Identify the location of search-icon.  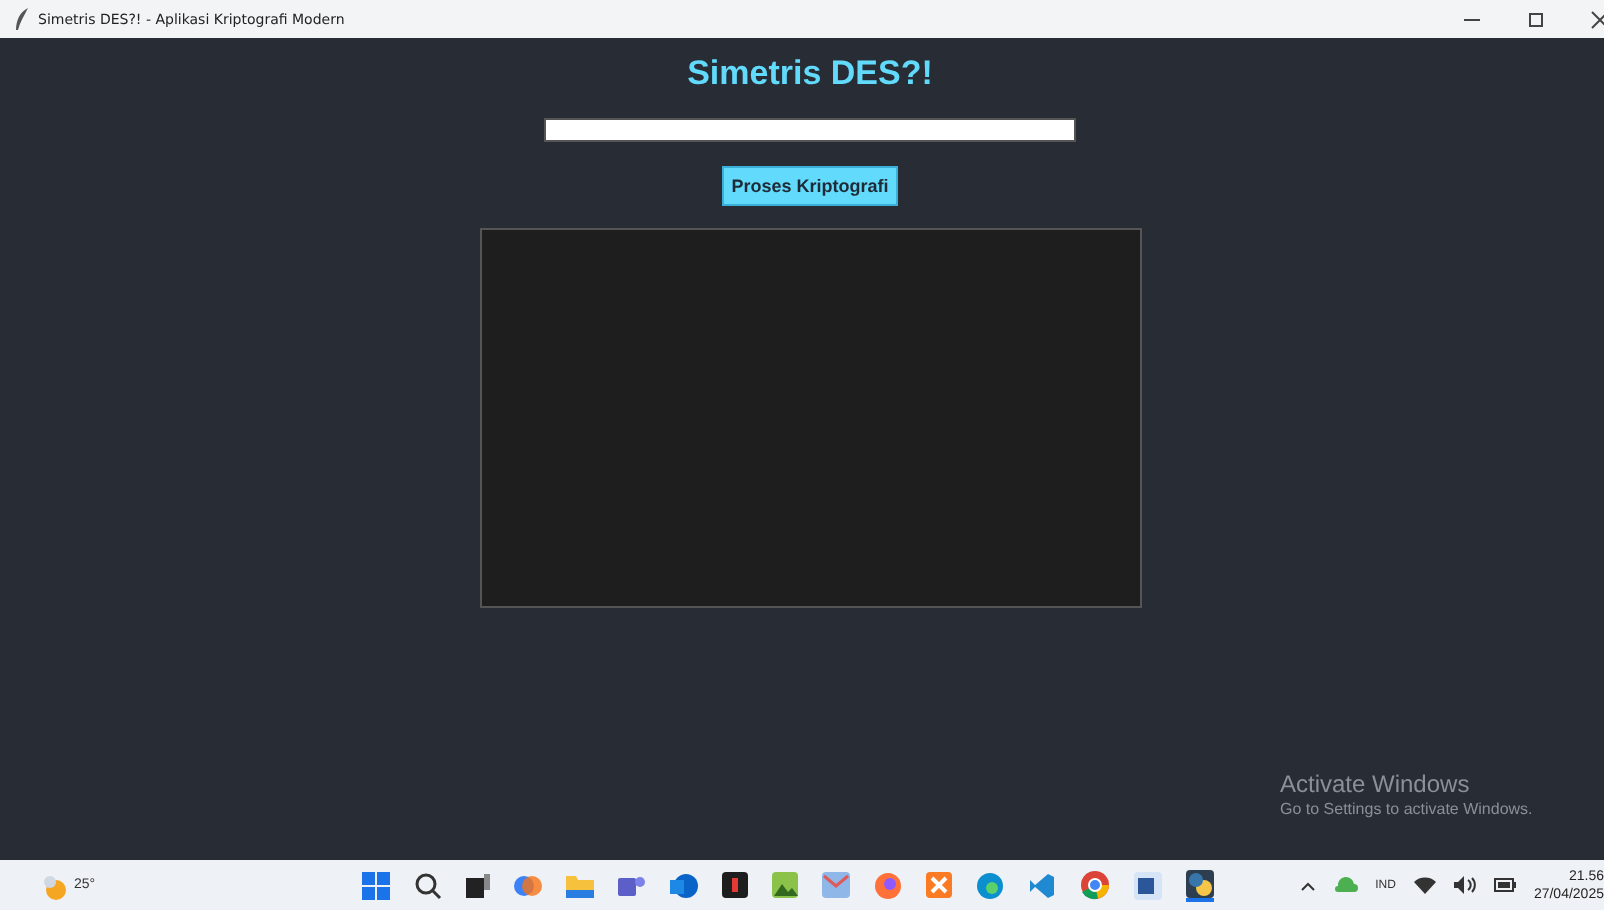
(428, 885).